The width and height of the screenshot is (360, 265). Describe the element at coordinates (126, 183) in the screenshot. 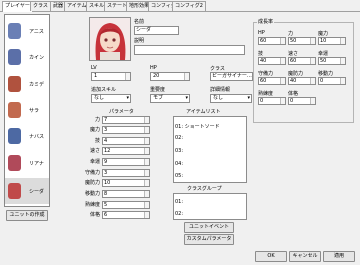

I see `param-spinbox: 10` at that location.